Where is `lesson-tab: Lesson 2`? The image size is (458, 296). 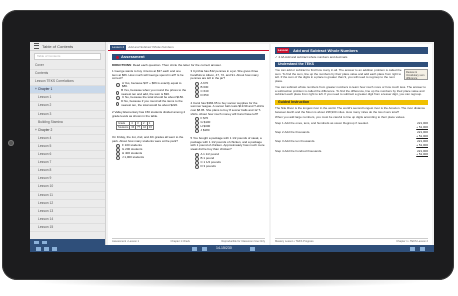
lesson-tab: Lesson 2 is located at coordinates (118, 47).